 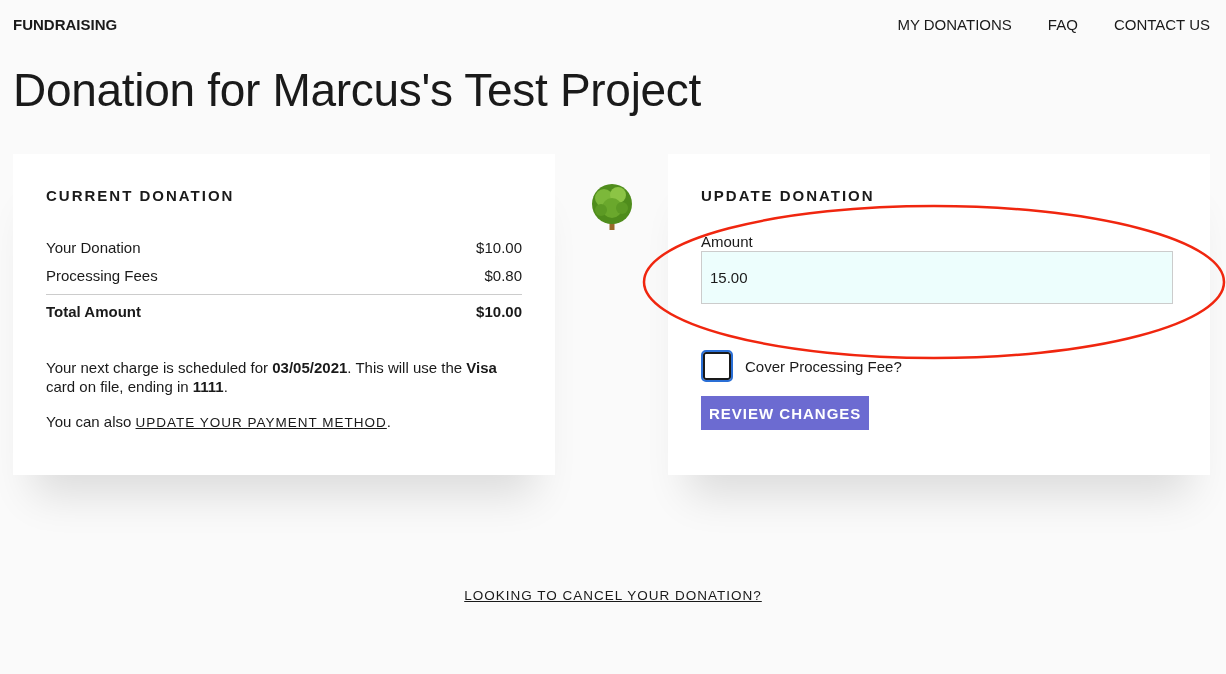 What do you see at coordinates (937, 277) in the screenshot?
I see `amount-field: 15.00` at bounding box center [937, 277].